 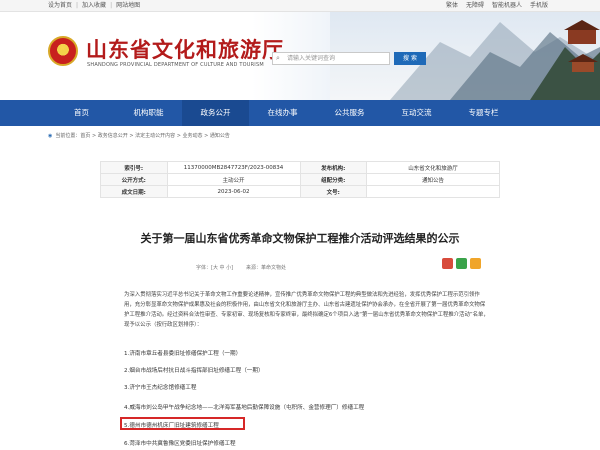 What do you see at coordinates (333, 167) in the screenshot?
I see `issuer-label: 发布机构:` at bounding box center [333, 167].